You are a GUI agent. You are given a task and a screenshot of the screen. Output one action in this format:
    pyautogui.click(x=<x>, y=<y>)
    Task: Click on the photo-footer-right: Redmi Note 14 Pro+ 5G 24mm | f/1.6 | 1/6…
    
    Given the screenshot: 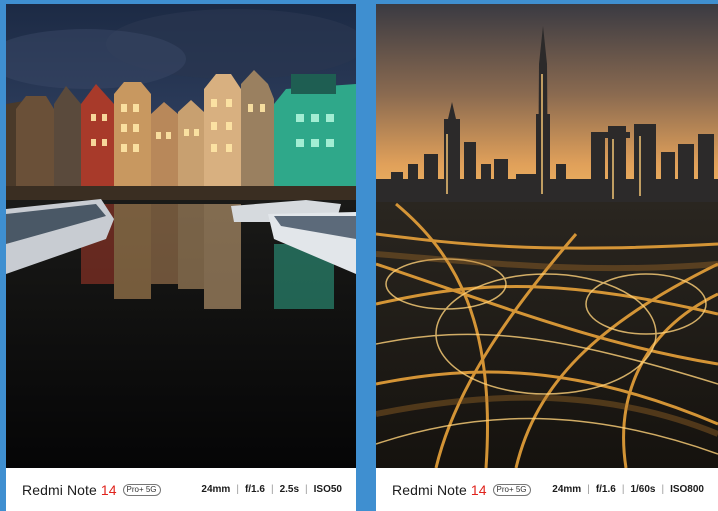 What is the action you would take?
    pyautogui.click(x=547, y=489)
    